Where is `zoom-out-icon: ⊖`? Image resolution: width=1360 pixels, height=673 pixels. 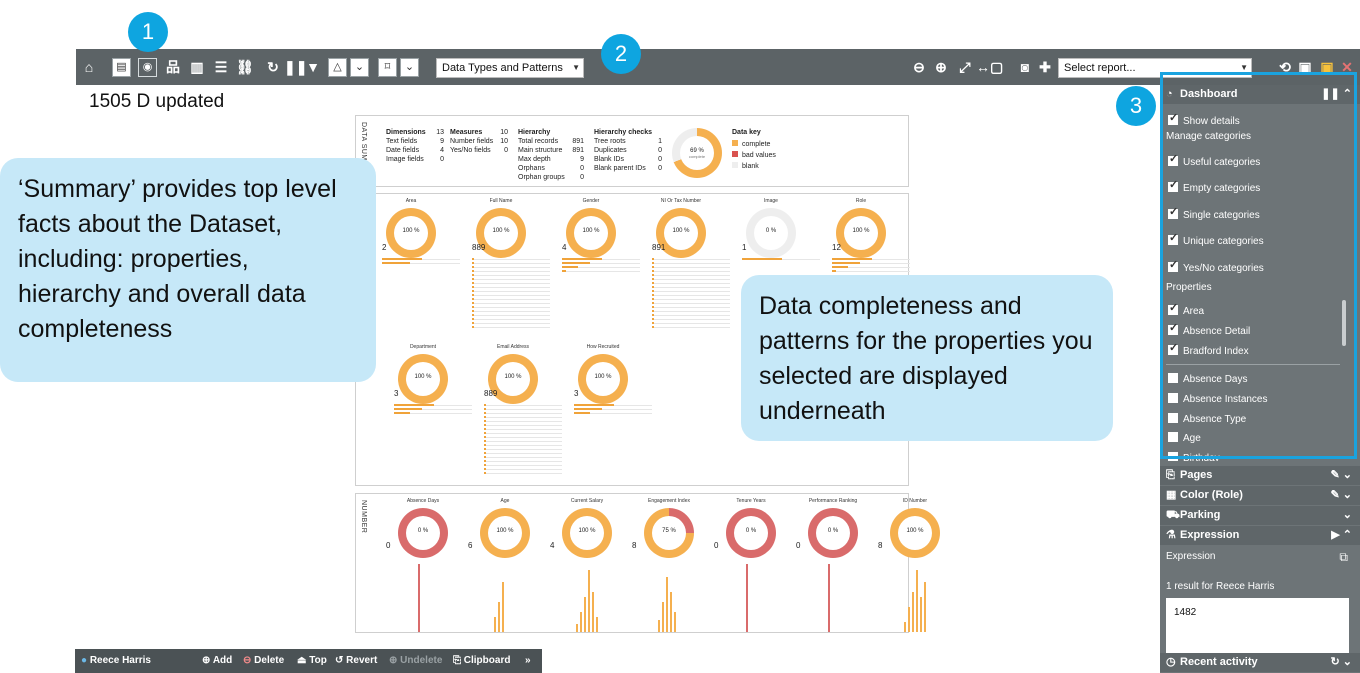 zoom-out-icon: ⊖ is located at coordinates (919, 67).